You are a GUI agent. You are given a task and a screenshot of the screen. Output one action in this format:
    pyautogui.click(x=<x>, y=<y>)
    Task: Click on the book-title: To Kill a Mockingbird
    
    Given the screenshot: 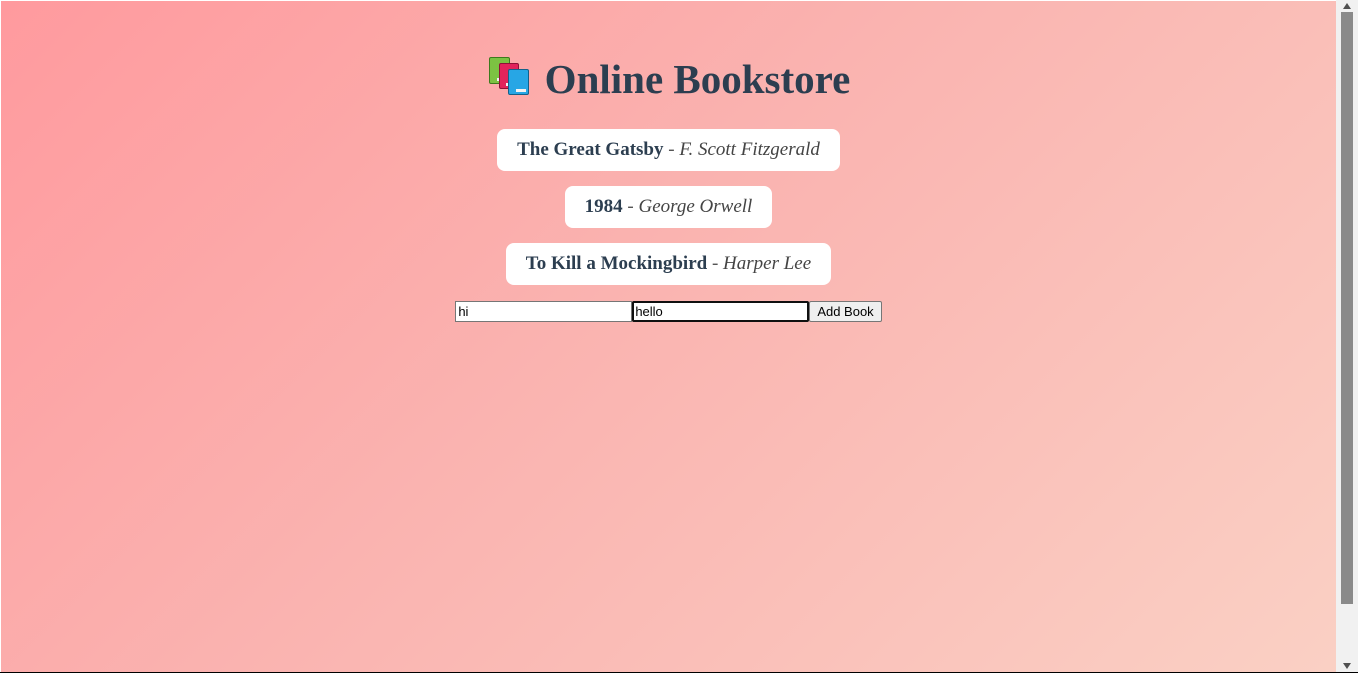 What is the action you would take?
    pyautogui.click(x=616, y=263)
    